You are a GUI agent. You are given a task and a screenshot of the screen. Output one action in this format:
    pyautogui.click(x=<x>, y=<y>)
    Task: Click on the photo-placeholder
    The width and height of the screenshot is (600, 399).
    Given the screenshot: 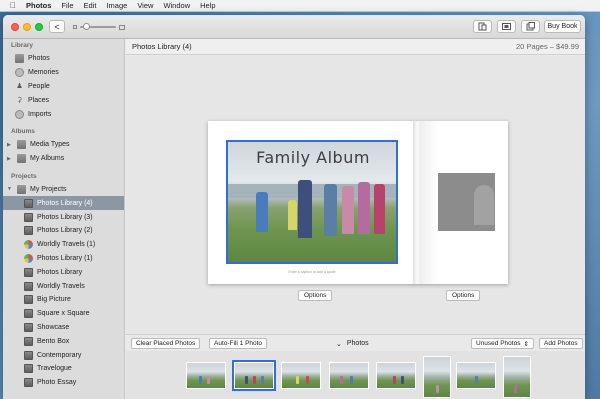 What is the action you would take?
    pyautogui.click(x=466, y=202)
    